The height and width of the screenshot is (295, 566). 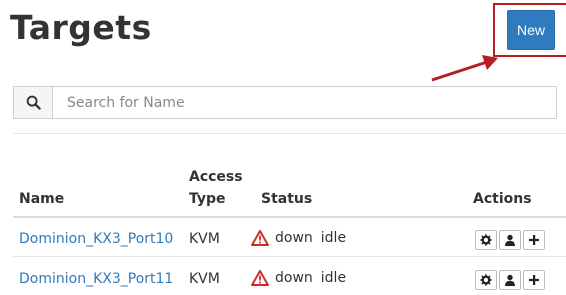 I want to click on divider, so click(x=289, y=133).